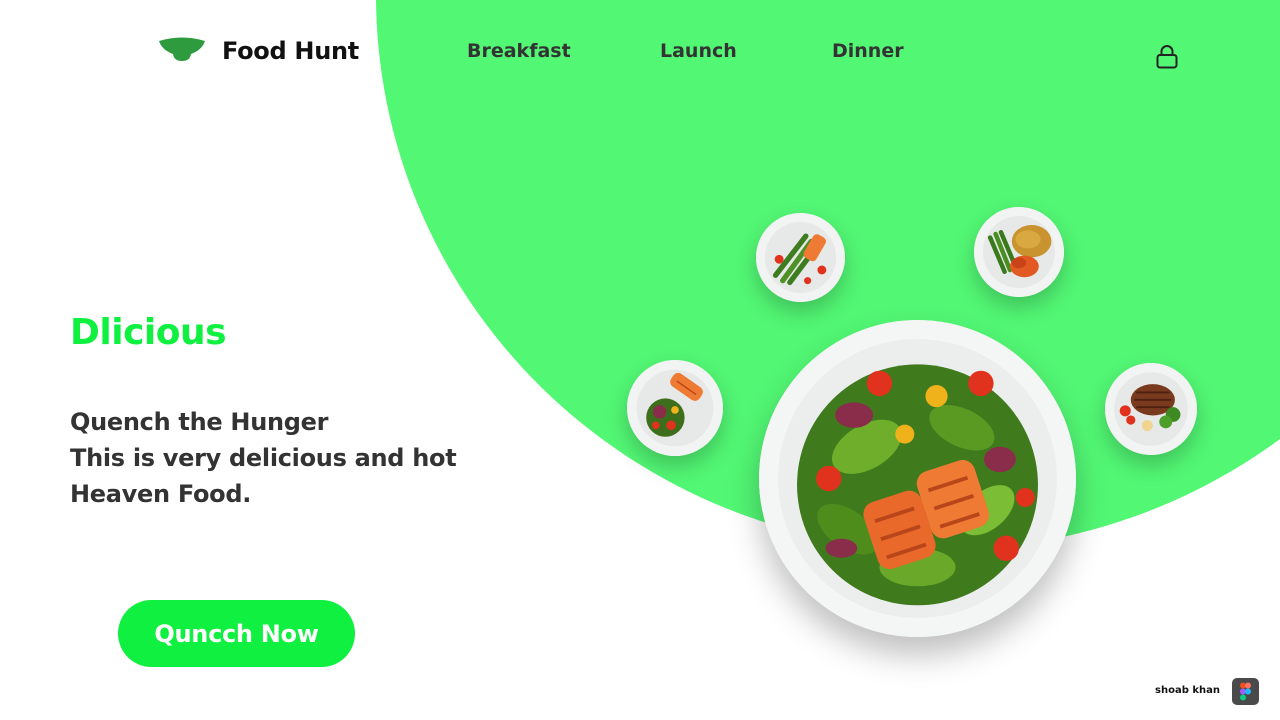  Describe the element at coordinates (148, 332) in the screenshot. I see `hero-title: Dlicious` at that location.